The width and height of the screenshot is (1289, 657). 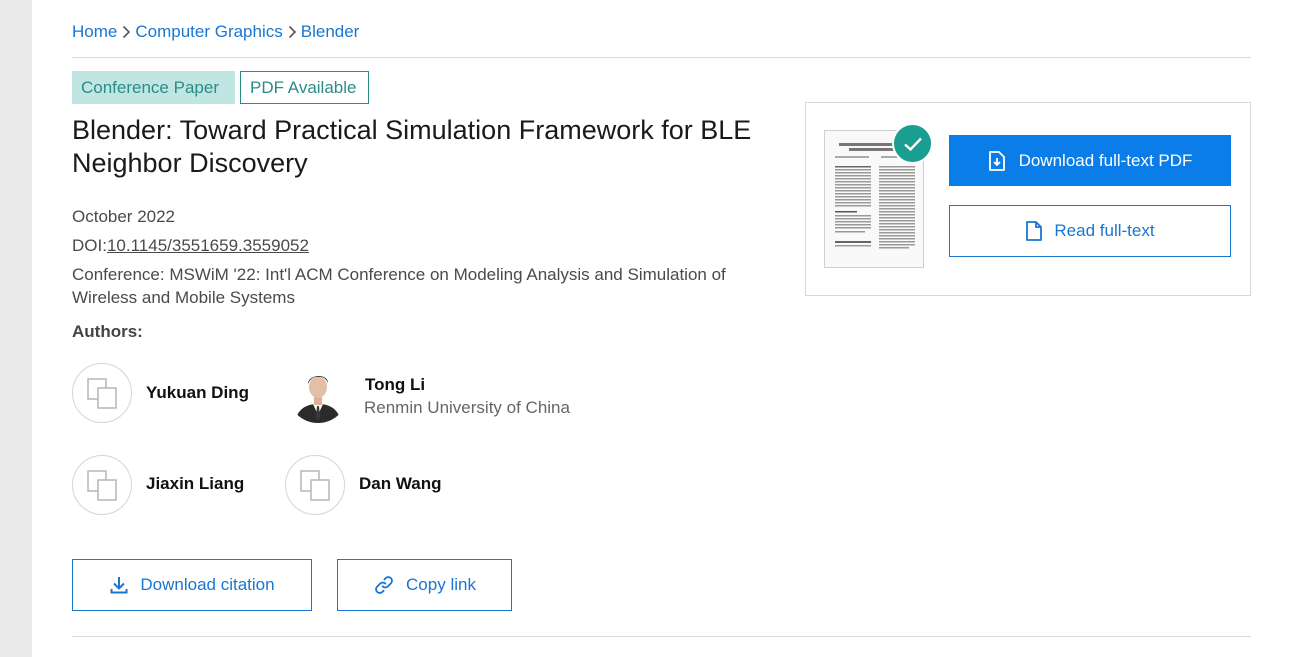 I want to click on copy-link-label: Copy link, so click(x=441, y=584).